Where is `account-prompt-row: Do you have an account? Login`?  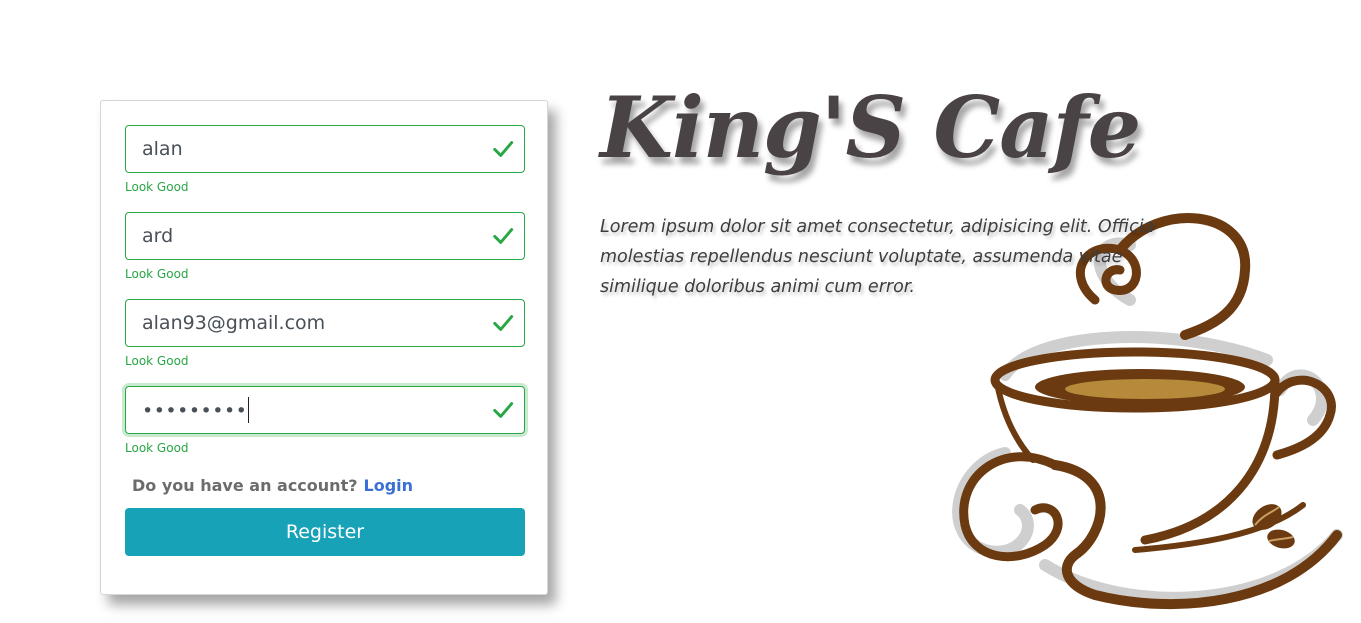 account-prompt-row: Do you have an account? Login is located at coordinates (272, 486).